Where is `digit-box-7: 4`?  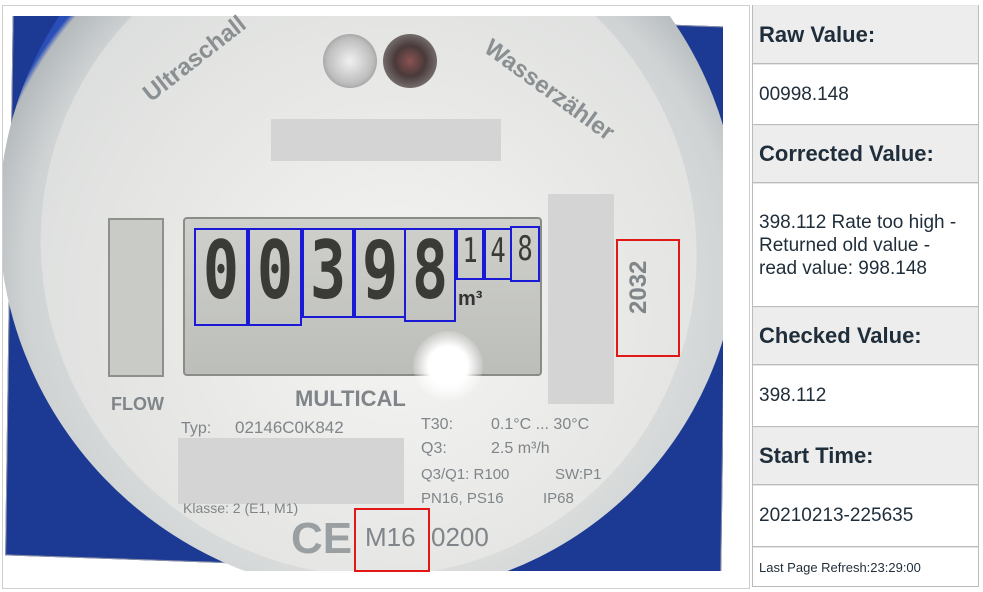
digit-box-7: 4 is located at coordinates (498, 254).